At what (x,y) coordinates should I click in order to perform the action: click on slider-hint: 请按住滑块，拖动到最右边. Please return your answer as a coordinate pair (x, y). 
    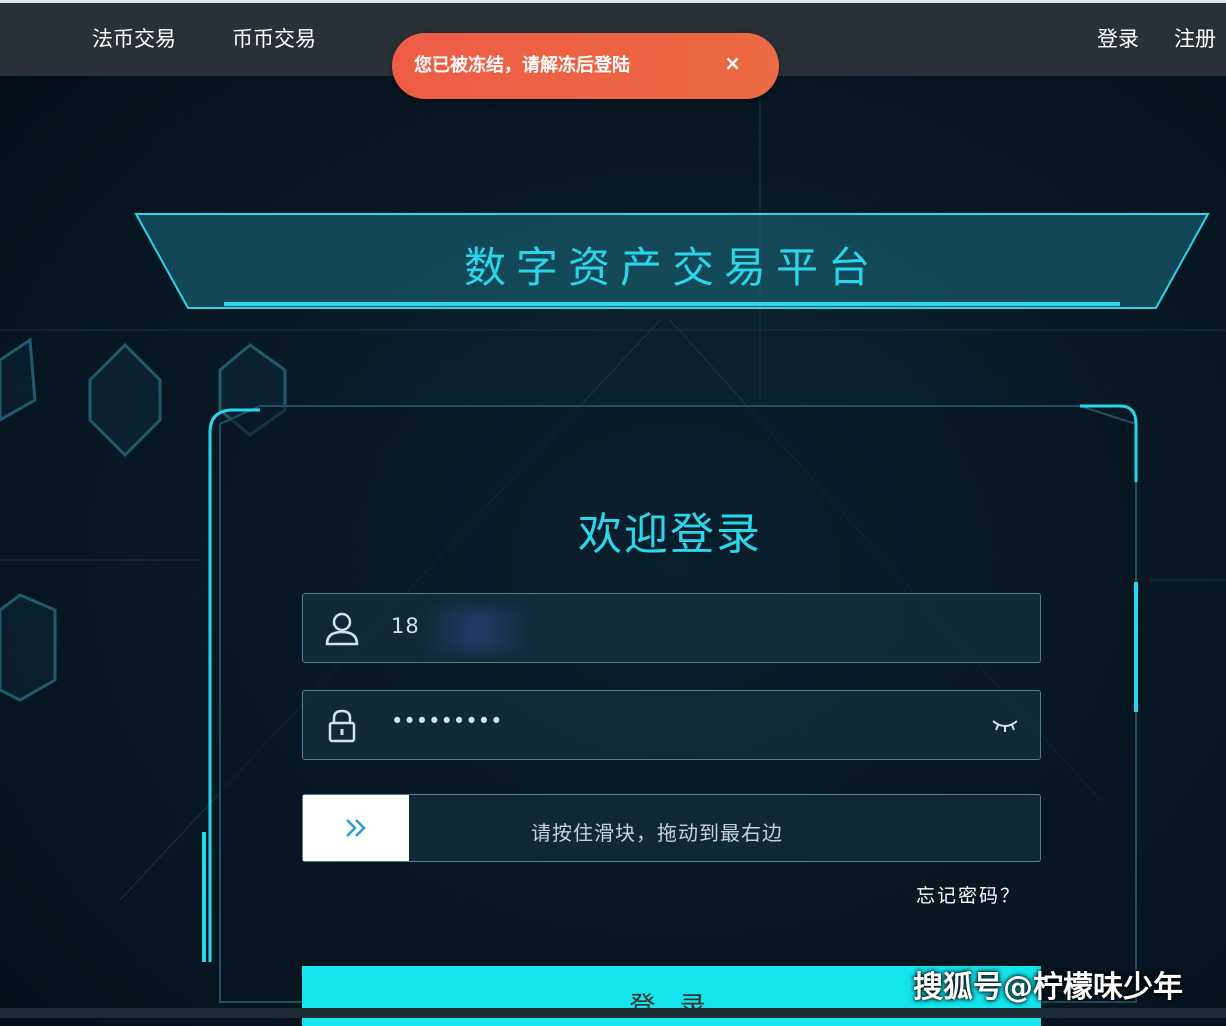
    Looking at the image, I should click on (657, 833).